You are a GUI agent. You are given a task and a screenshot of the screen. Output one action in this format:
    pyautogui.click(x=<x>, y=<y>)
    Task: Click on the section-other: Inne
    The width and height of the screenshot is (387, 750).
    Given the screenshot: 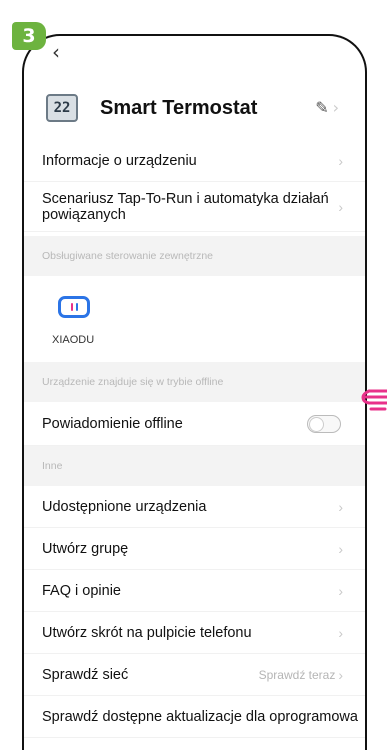 What is the action you would take?
    pyautogui.click(x=194, y=466)
    